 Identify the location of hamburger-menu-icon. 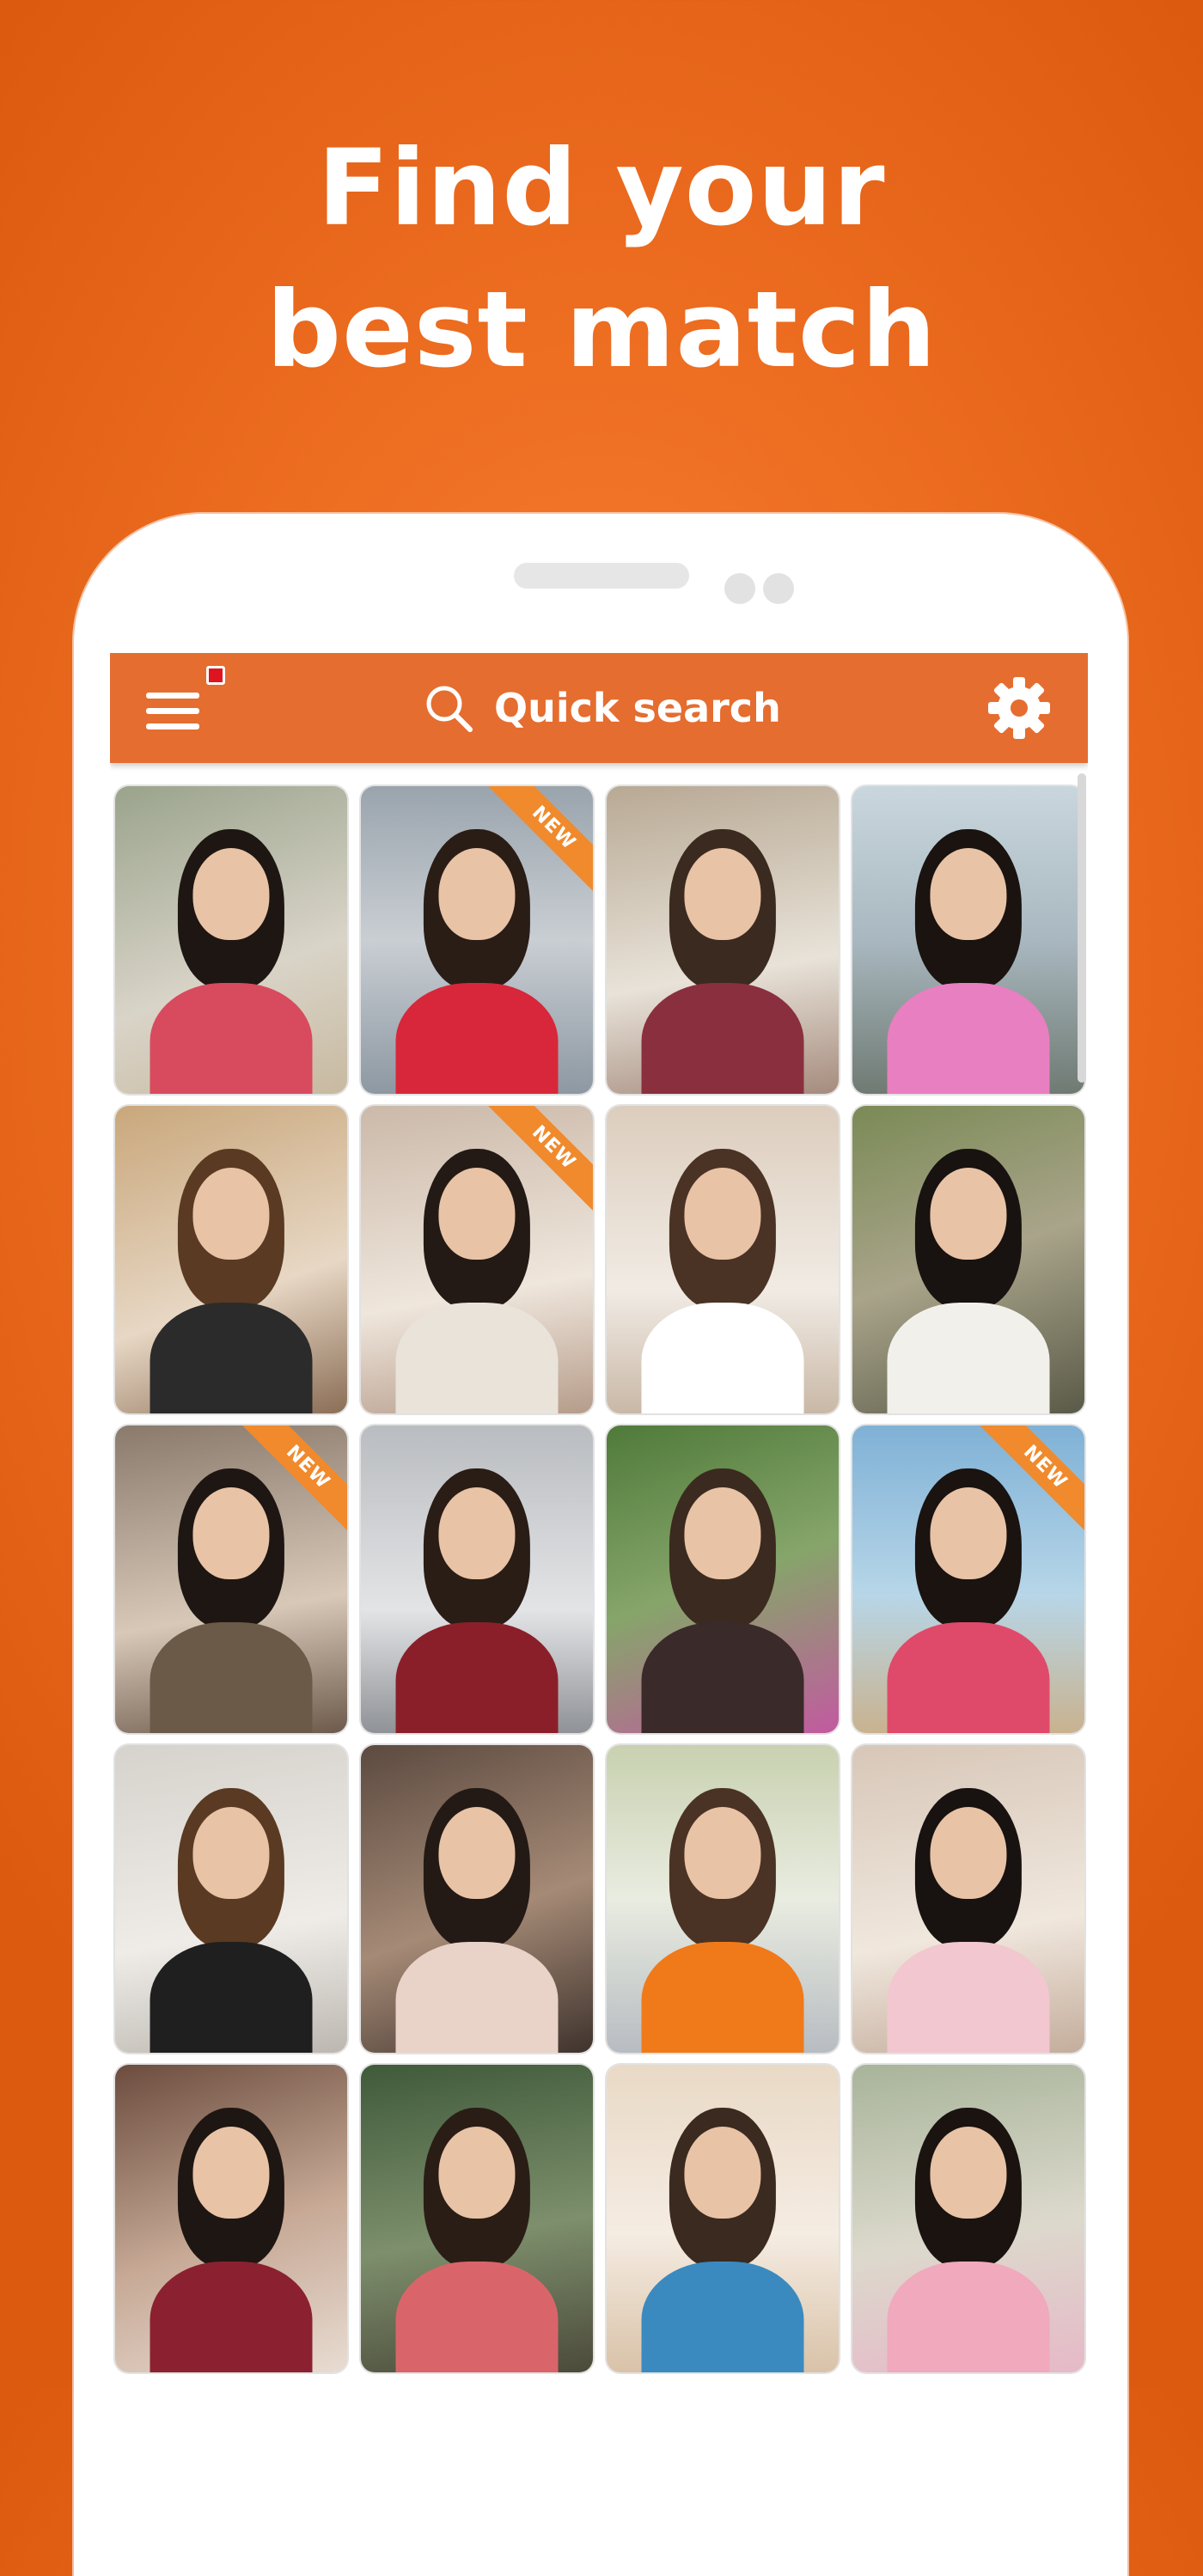
(172, 696).